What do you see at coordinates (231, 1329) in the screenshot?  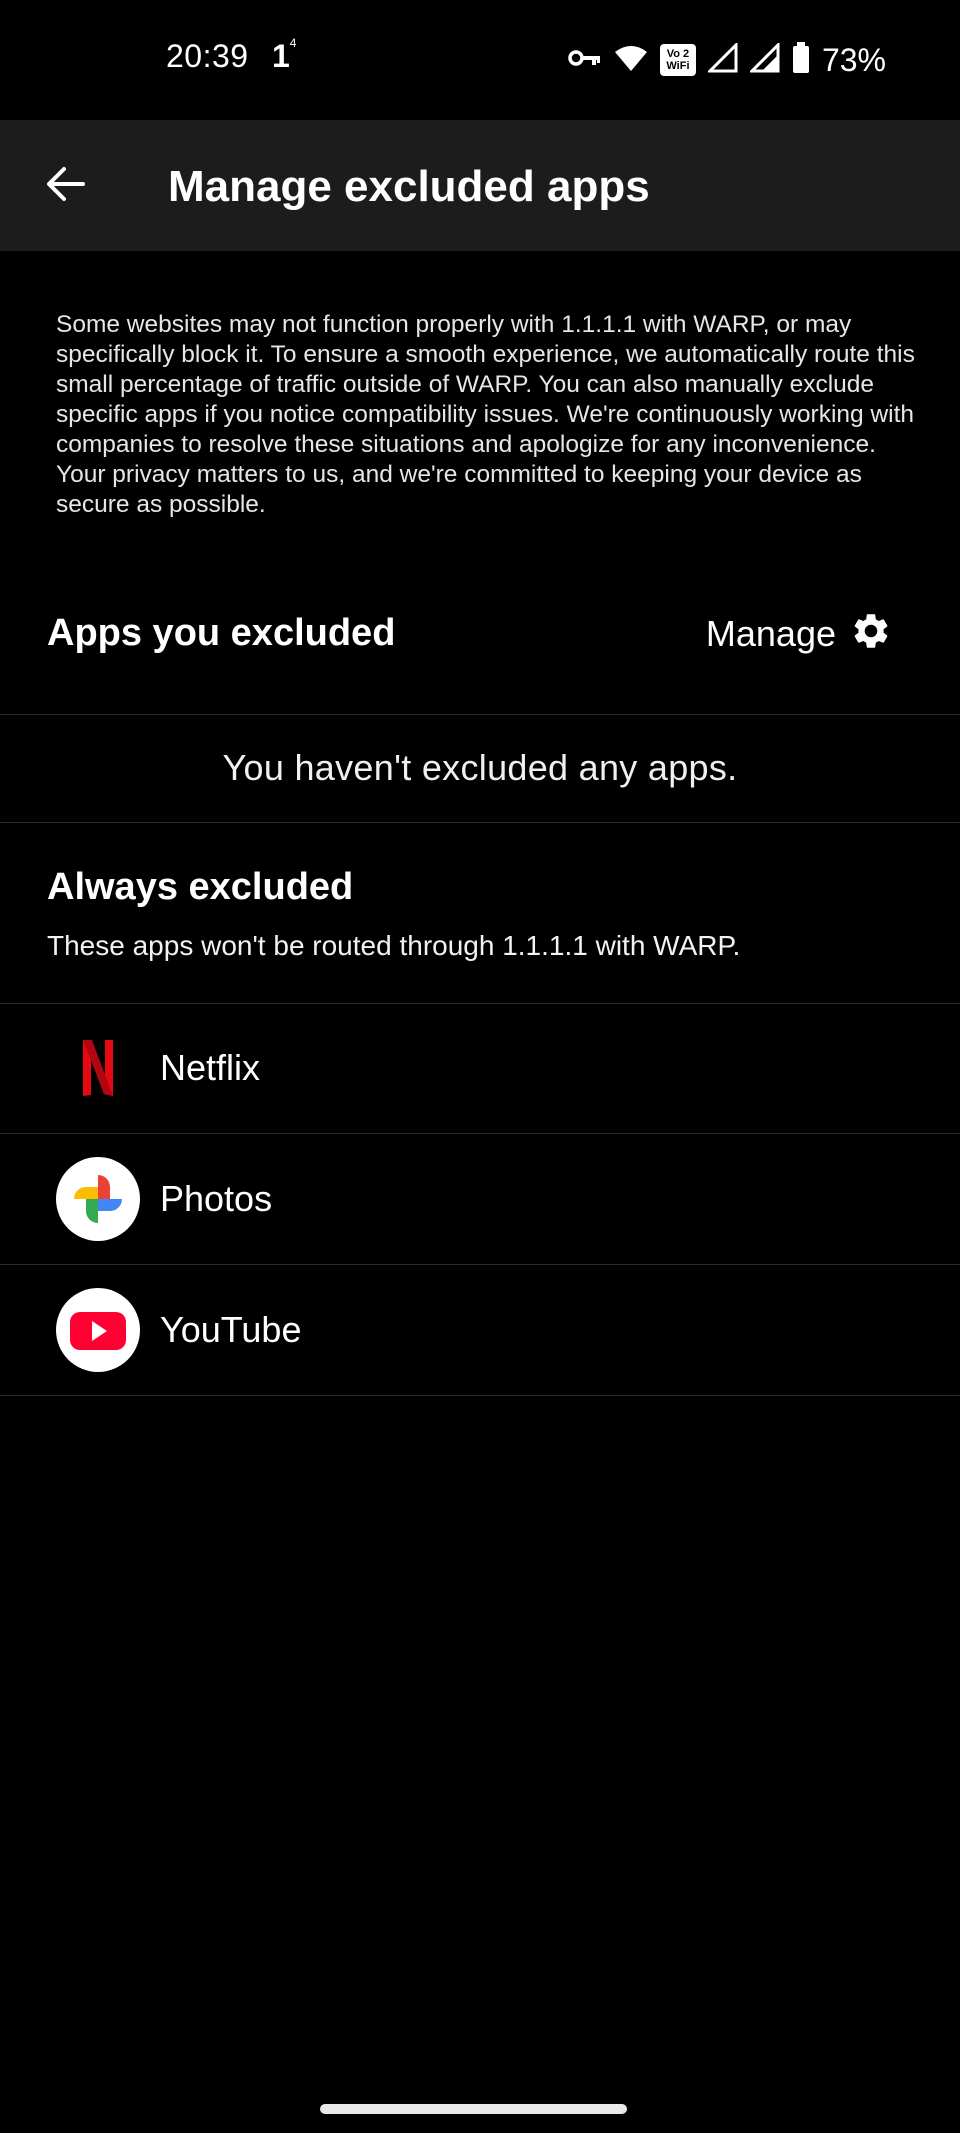 I see `app-name: YouTube` at bounding box center [231, 1329].